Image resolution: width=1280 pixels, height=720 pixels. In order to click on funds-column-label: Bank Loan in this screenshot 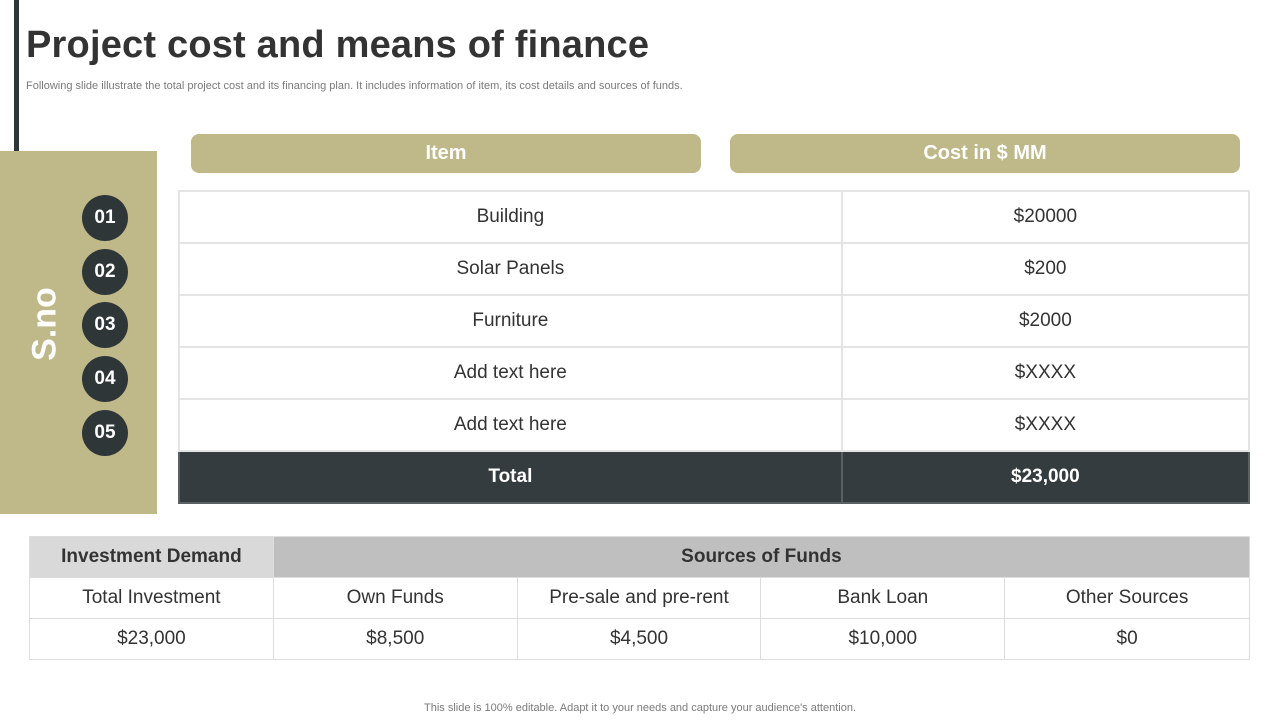, I will do `click(883, 598)`.